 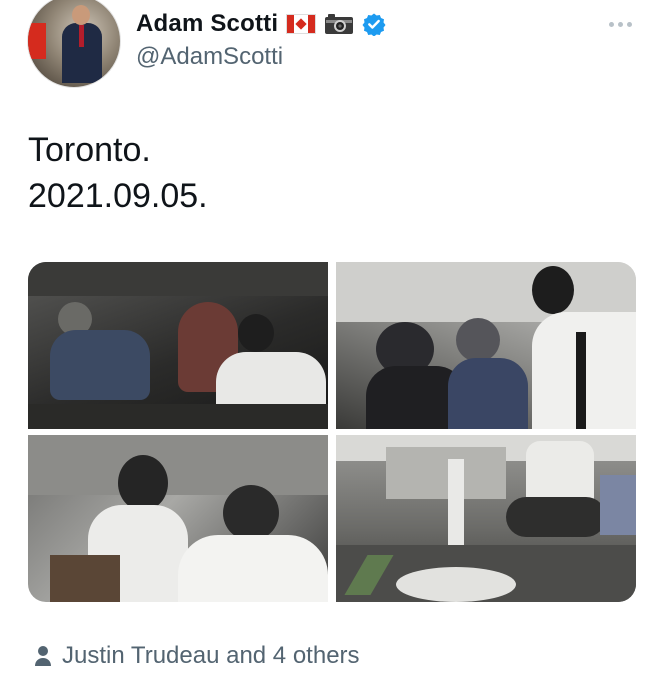 I want to click on author-name-row: Adam Scotti, so click(x=261, y=24).